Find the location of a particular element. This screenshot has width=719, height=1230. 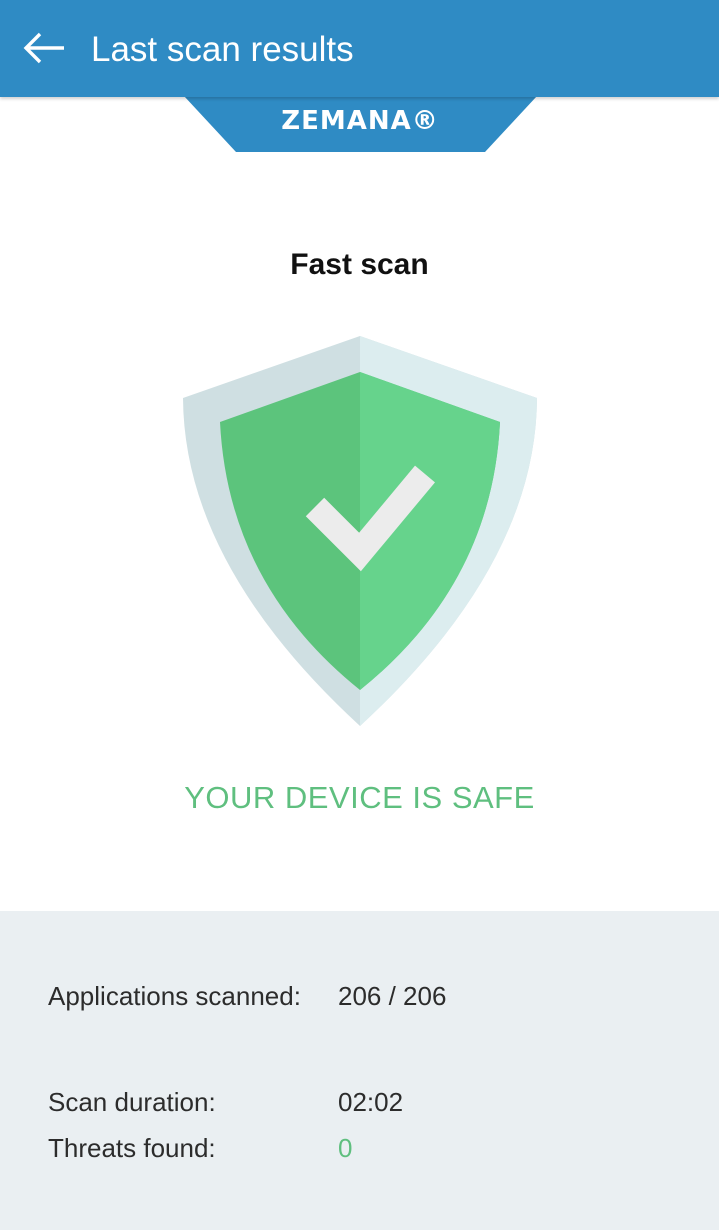

scan-duration-label: Scan duration: is located at coordinates (132, 1102).